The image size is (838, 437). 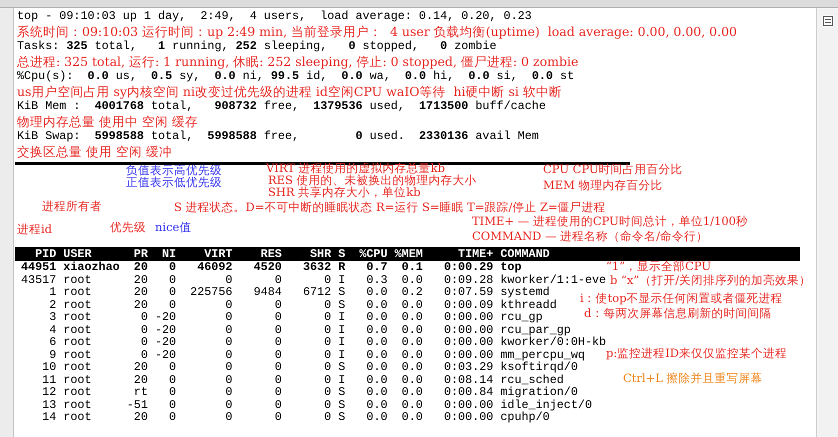 I want to click on table-cell: ksoftirqd/0, so click(x=539, y=367).